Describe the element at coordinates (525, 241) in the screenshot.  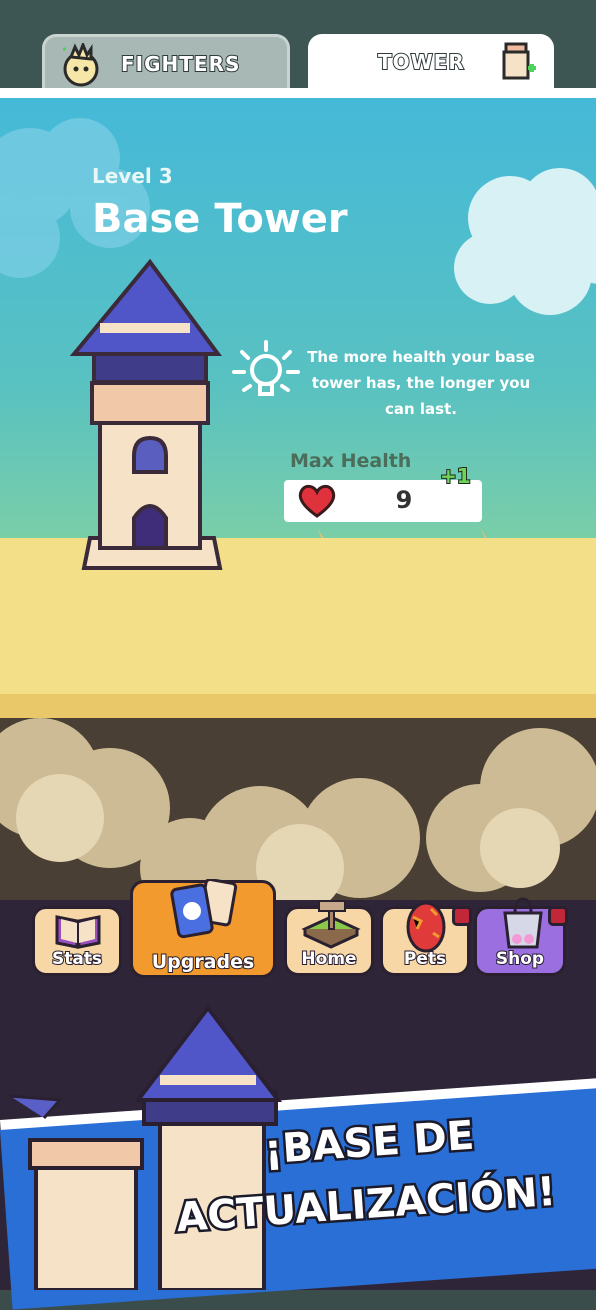
I see `cloud-right` at that location.